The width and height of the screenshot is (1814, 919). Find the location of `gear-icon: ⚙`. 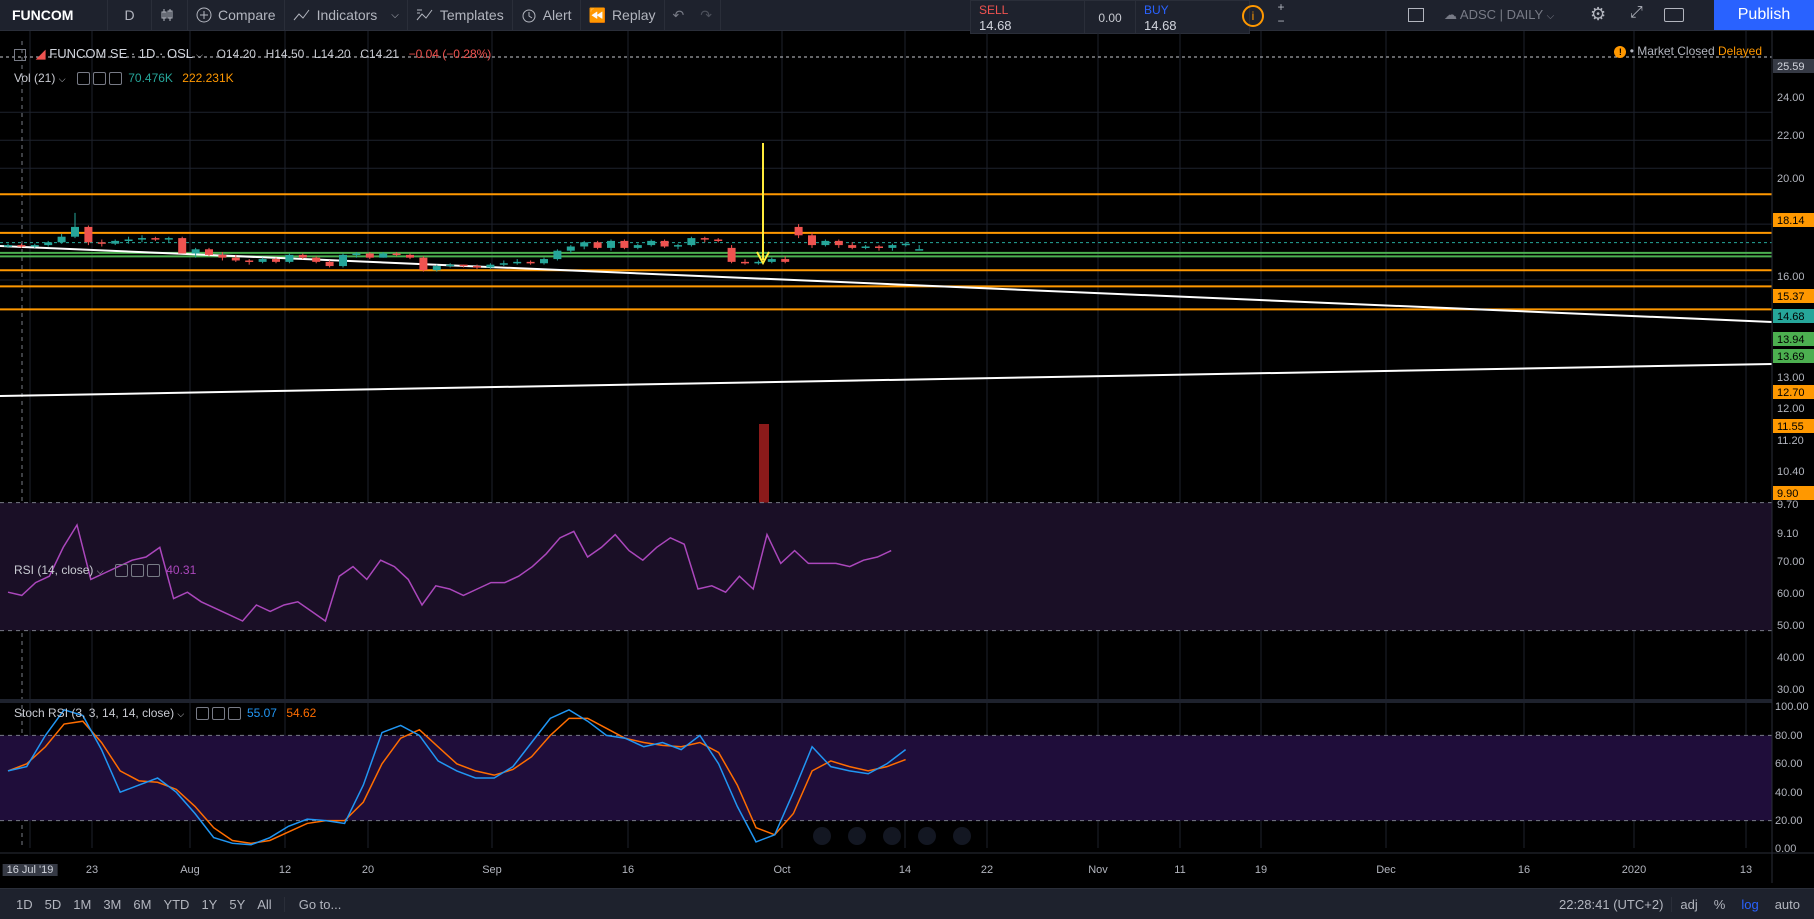

gear-icon: ⚙ is located at coordinates (1598, 14).